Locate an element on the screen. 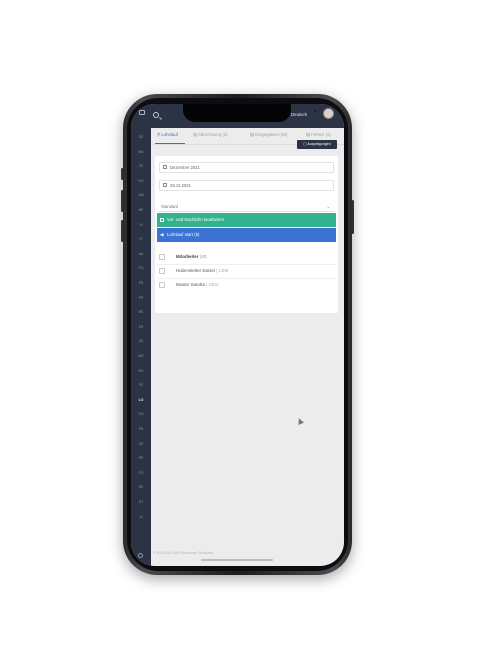 The height and width of the screenshot is (667, 485). chevron-down-icon: ⌄ is located at coordinates (328, 206).